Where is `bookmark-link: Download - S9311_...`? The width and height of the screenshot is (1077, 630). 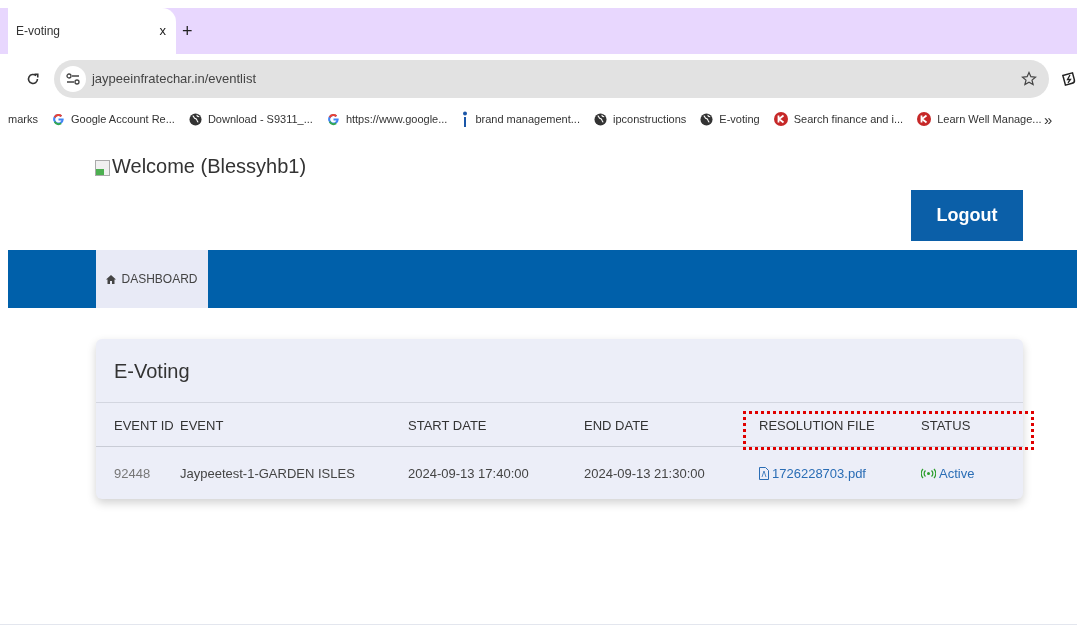 bookmark-link: Download - S9311_... is located at coordinates (250, 119).